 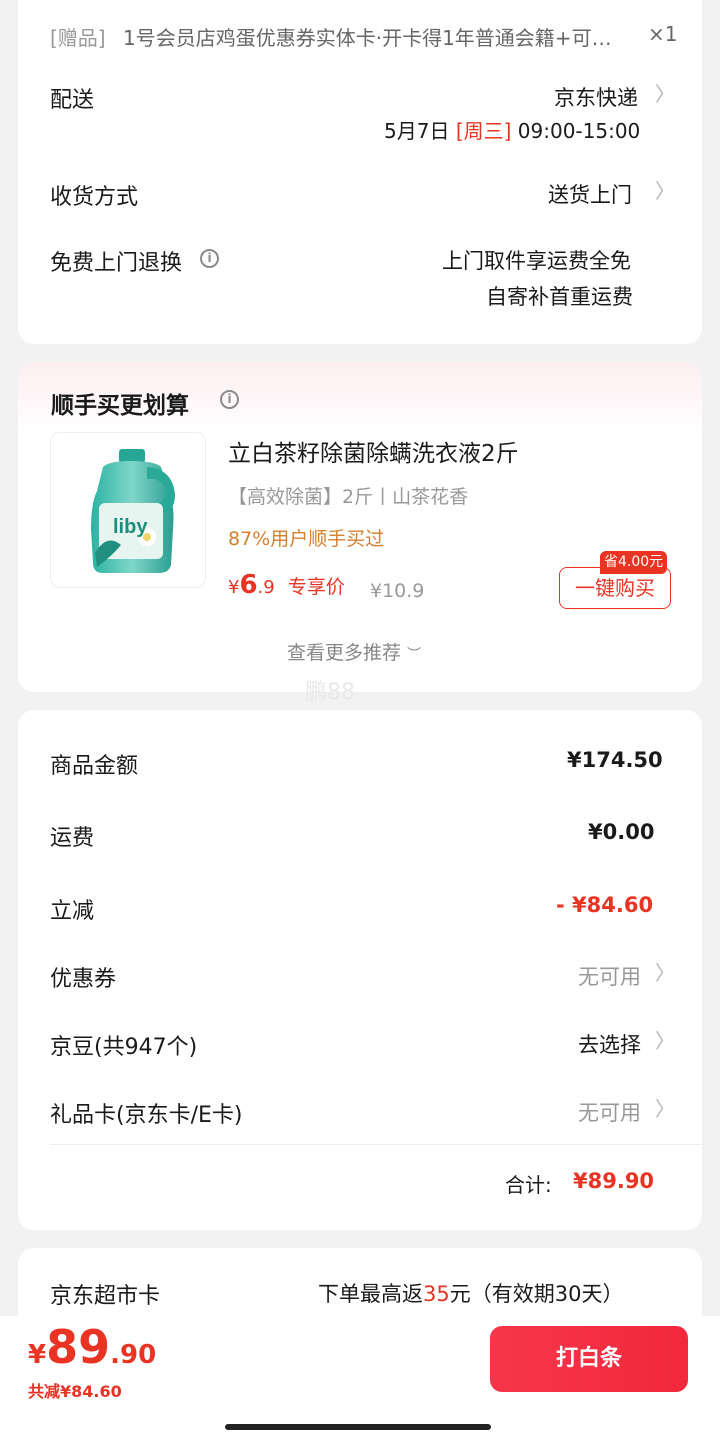 I want to click on price-symbol: ¥, so click(x=234, y=587).